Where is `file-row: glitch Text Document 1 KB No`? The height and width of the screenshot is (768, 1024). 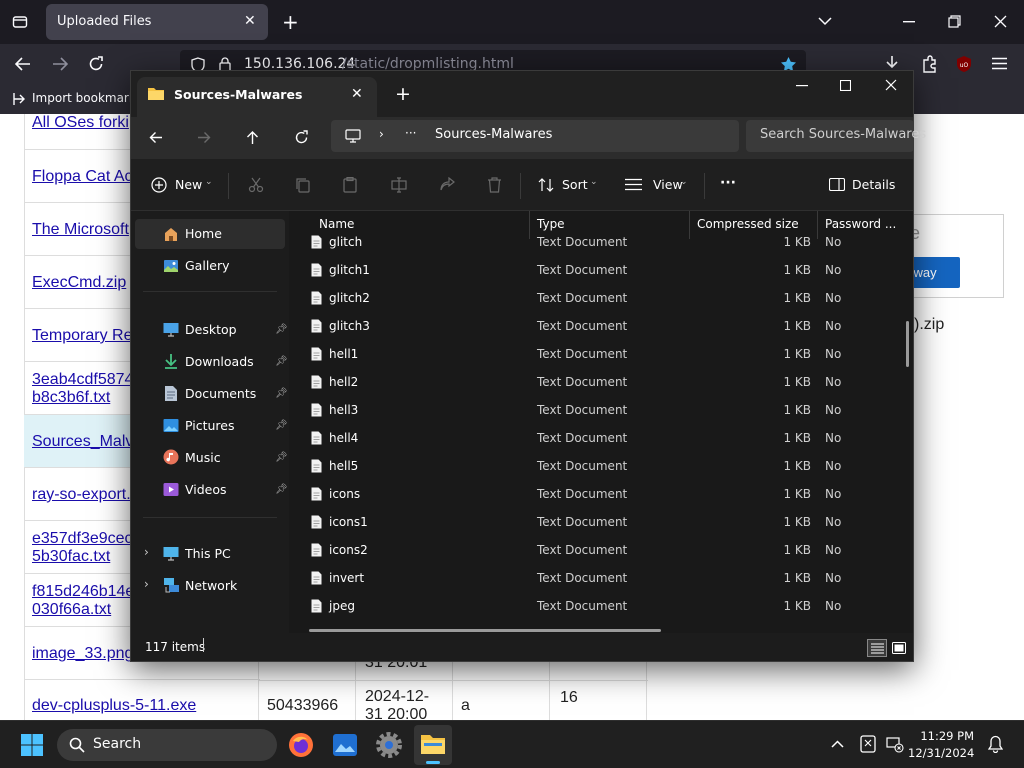
file-row: glitch Text Document 1 KB No is located at coordinates (601, 243).